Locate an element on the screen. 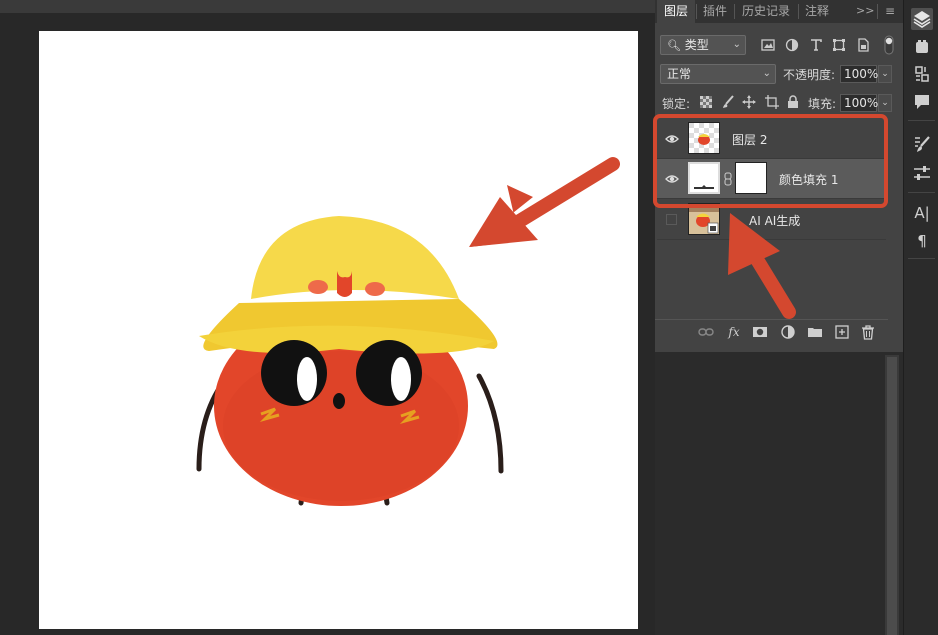  tab-notes: 注释 is located at coordinates (817, 11).